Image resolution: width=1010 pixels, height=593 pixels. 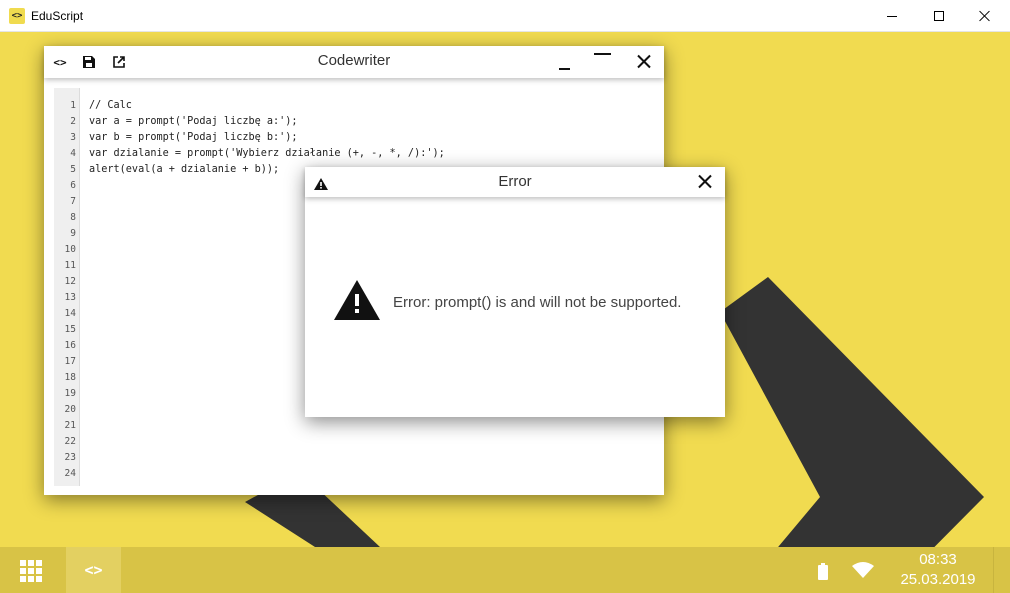 What do you see at coordinates (70, 393) in the screenshot?
I see `line-number: 19` at bounding box center [70, 393].